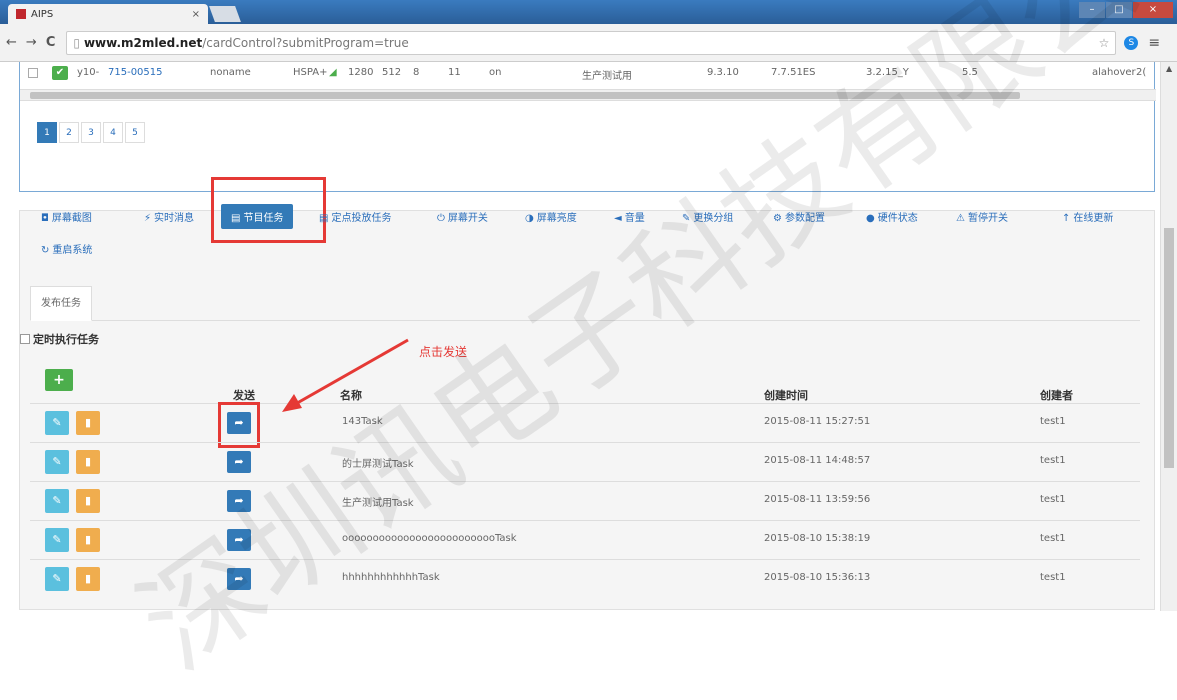  What do you see at coordinates (1104, 43) in the screenshot?
I see `bookmark-star-icon: ☆` at bounding box center [1104, 43].